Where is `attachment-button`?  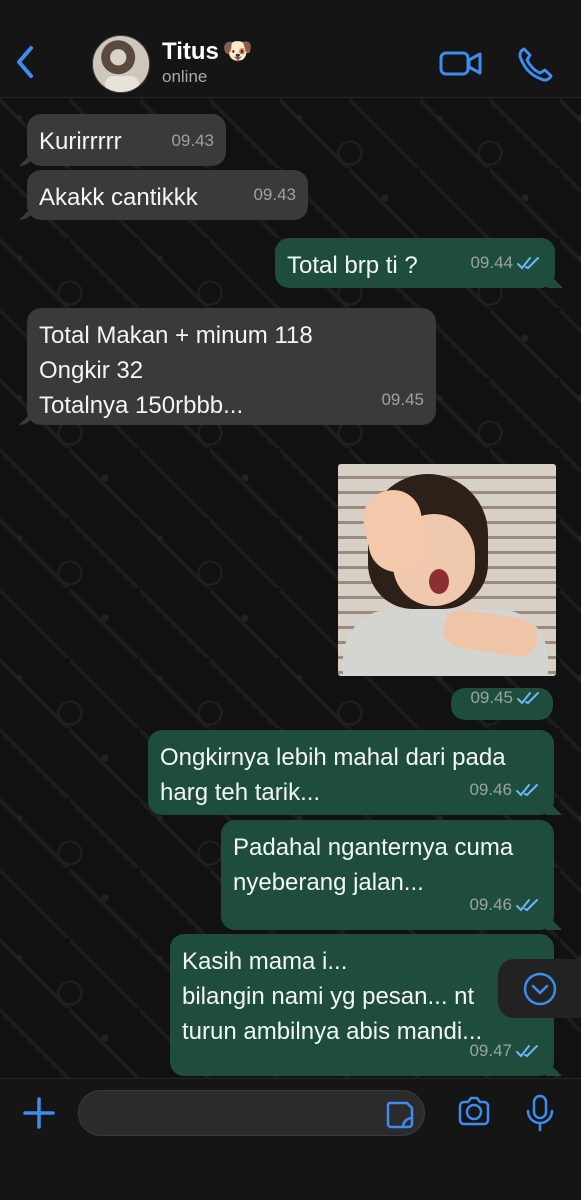
attachment-button is located at coordinates (39, 1113).